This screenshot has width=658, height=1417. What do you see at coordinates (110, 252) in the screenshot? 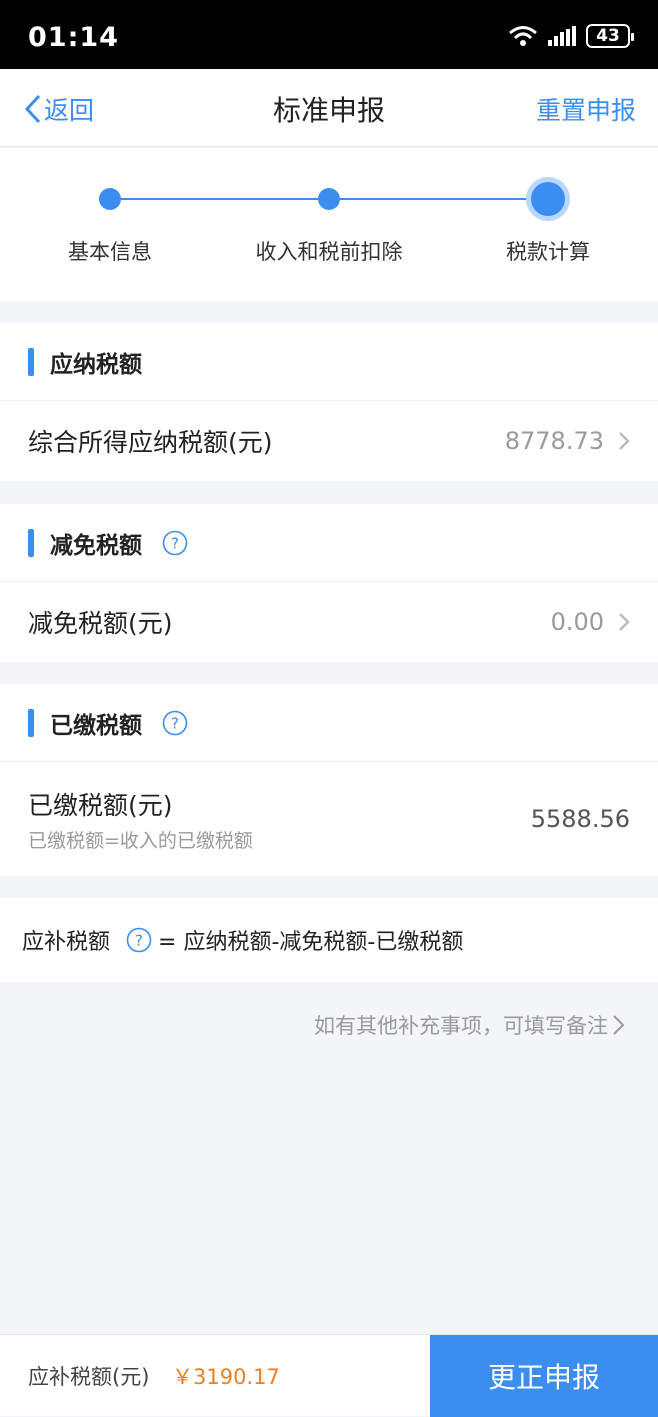
I see `step-label-1: 基本信息` at bounding box center [110, 252].